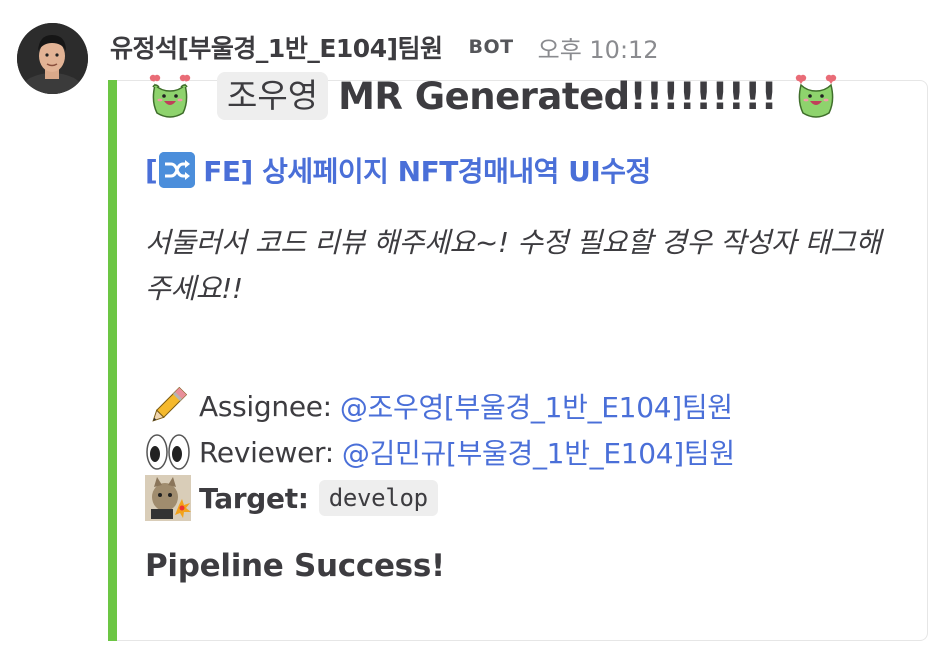 This screenshot has height=664, width=946. Describe the element at coordinates (513, 265) in the screenshot. I see `description-text: 서둘러서 코드 리뷰 해주세요~! 수정 필요할 경우 작성자 태그해주세요!!` at that location.